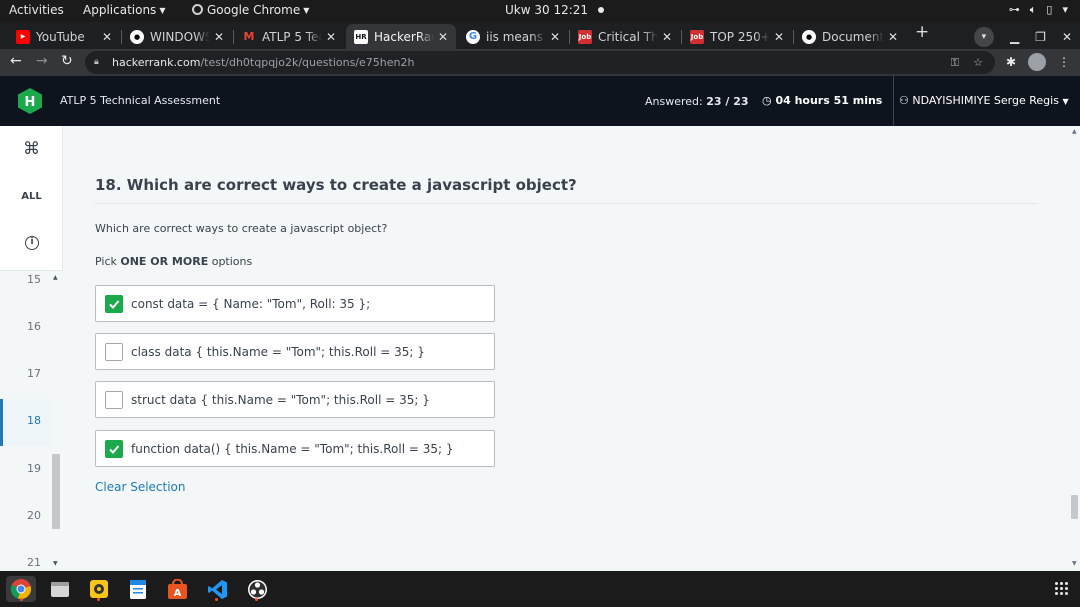 This screenshot has height=607, width=1080. Describe the element at coordinates (904, 100) in the screenshot. I see `user-icon: ⚇` at that location.